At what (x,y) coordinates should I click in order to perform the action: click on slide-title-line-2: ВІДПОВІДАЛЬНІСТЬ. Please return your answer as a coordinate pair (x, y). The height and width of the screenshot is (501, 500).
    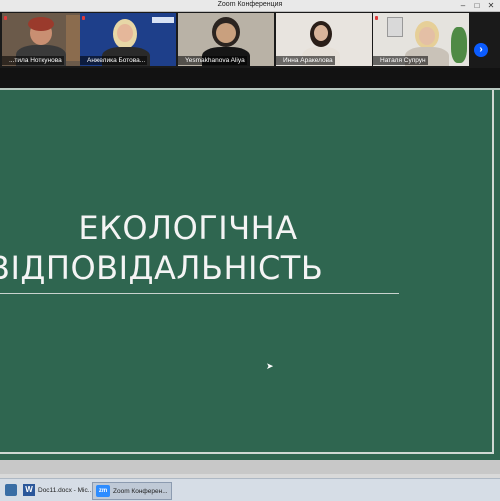
    Looking at the image, I should click on (162, 268).